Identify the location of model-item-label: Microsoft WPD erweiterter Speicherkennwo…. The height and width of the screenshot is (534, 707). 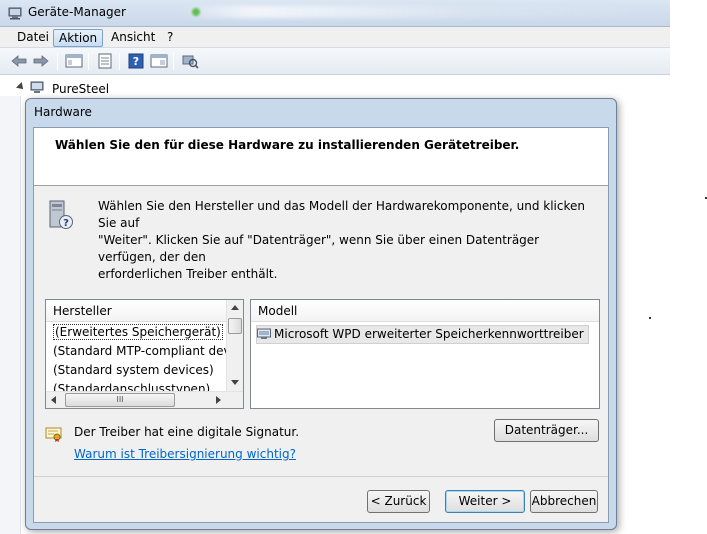
(429, 334).